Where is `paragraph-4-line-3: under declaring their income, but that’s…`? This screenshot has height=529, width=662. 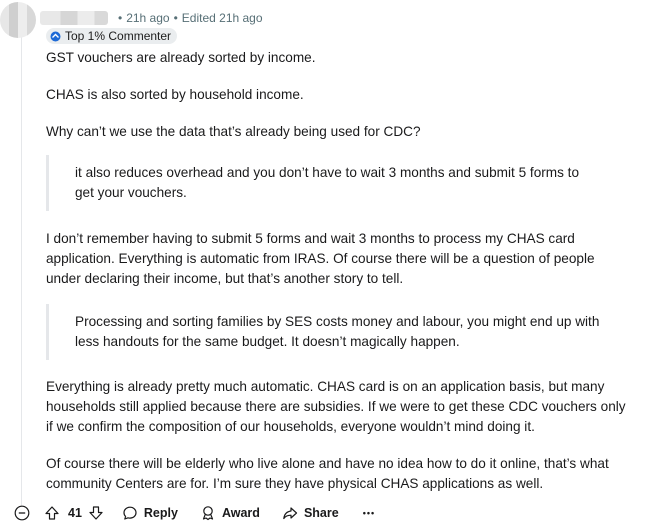 paragraph-4-line-3: under declaring their income, but that’s… is located at coordinates (225, 278).